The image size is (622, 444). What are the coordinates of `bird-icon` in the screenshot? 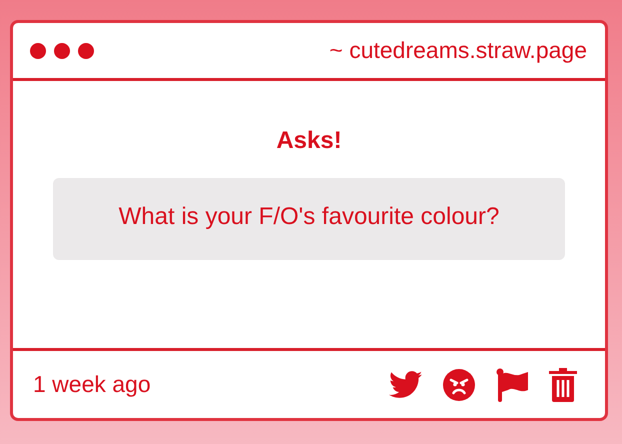 It's located at (406, 384).